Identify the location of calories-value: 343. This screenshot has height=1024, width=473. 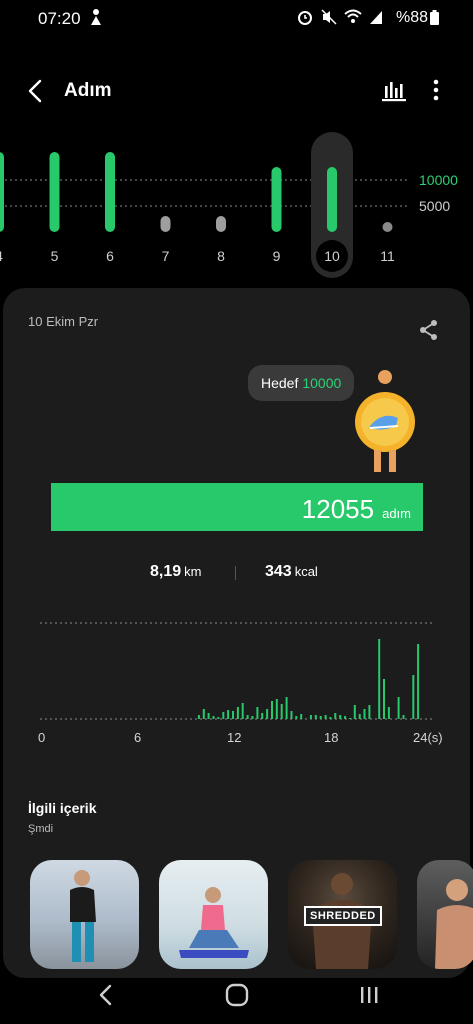
(278, 571).